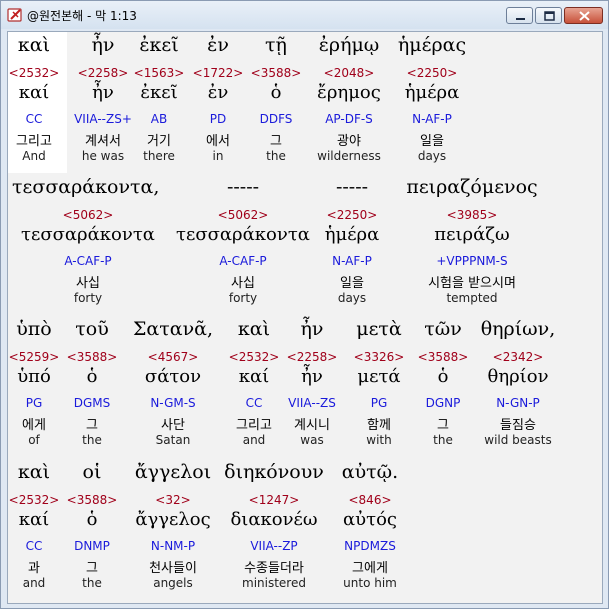 This screenshot has width=609, height=609. I want to click on word-strong: <1722>, so click(218, 73).